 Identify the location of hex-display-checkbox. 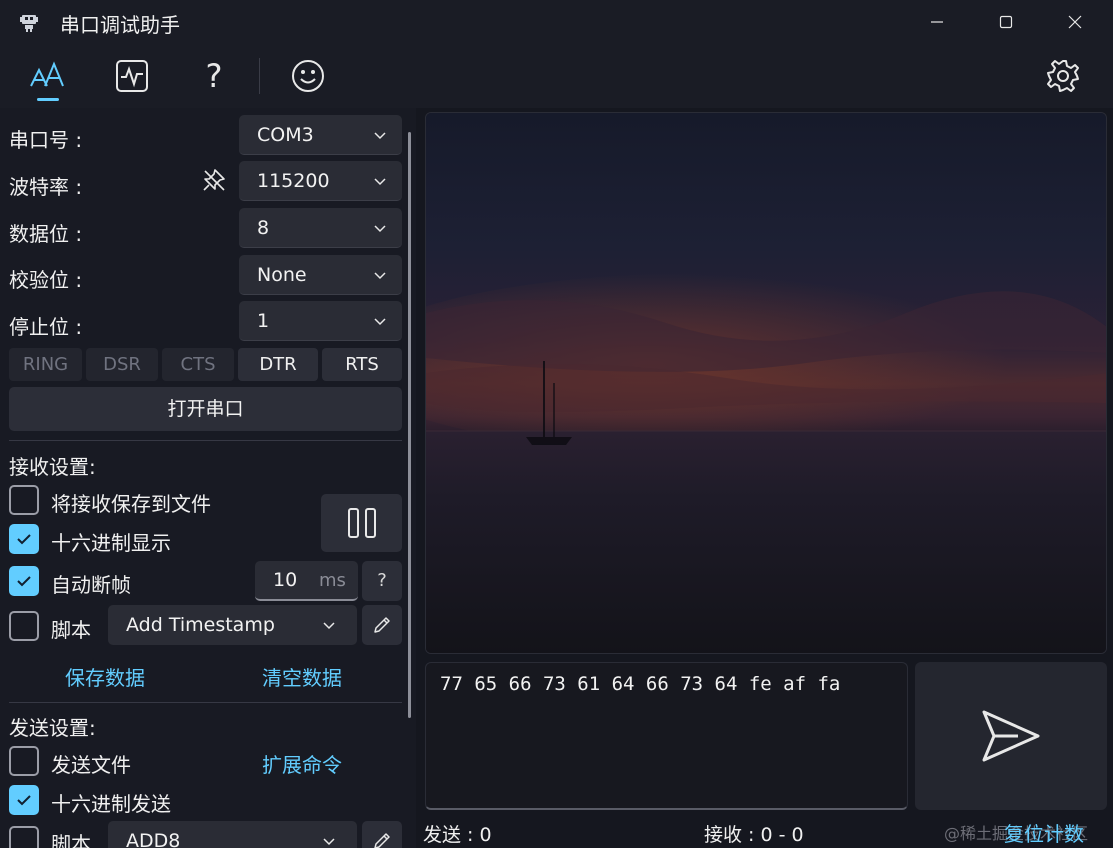
(24, 539).